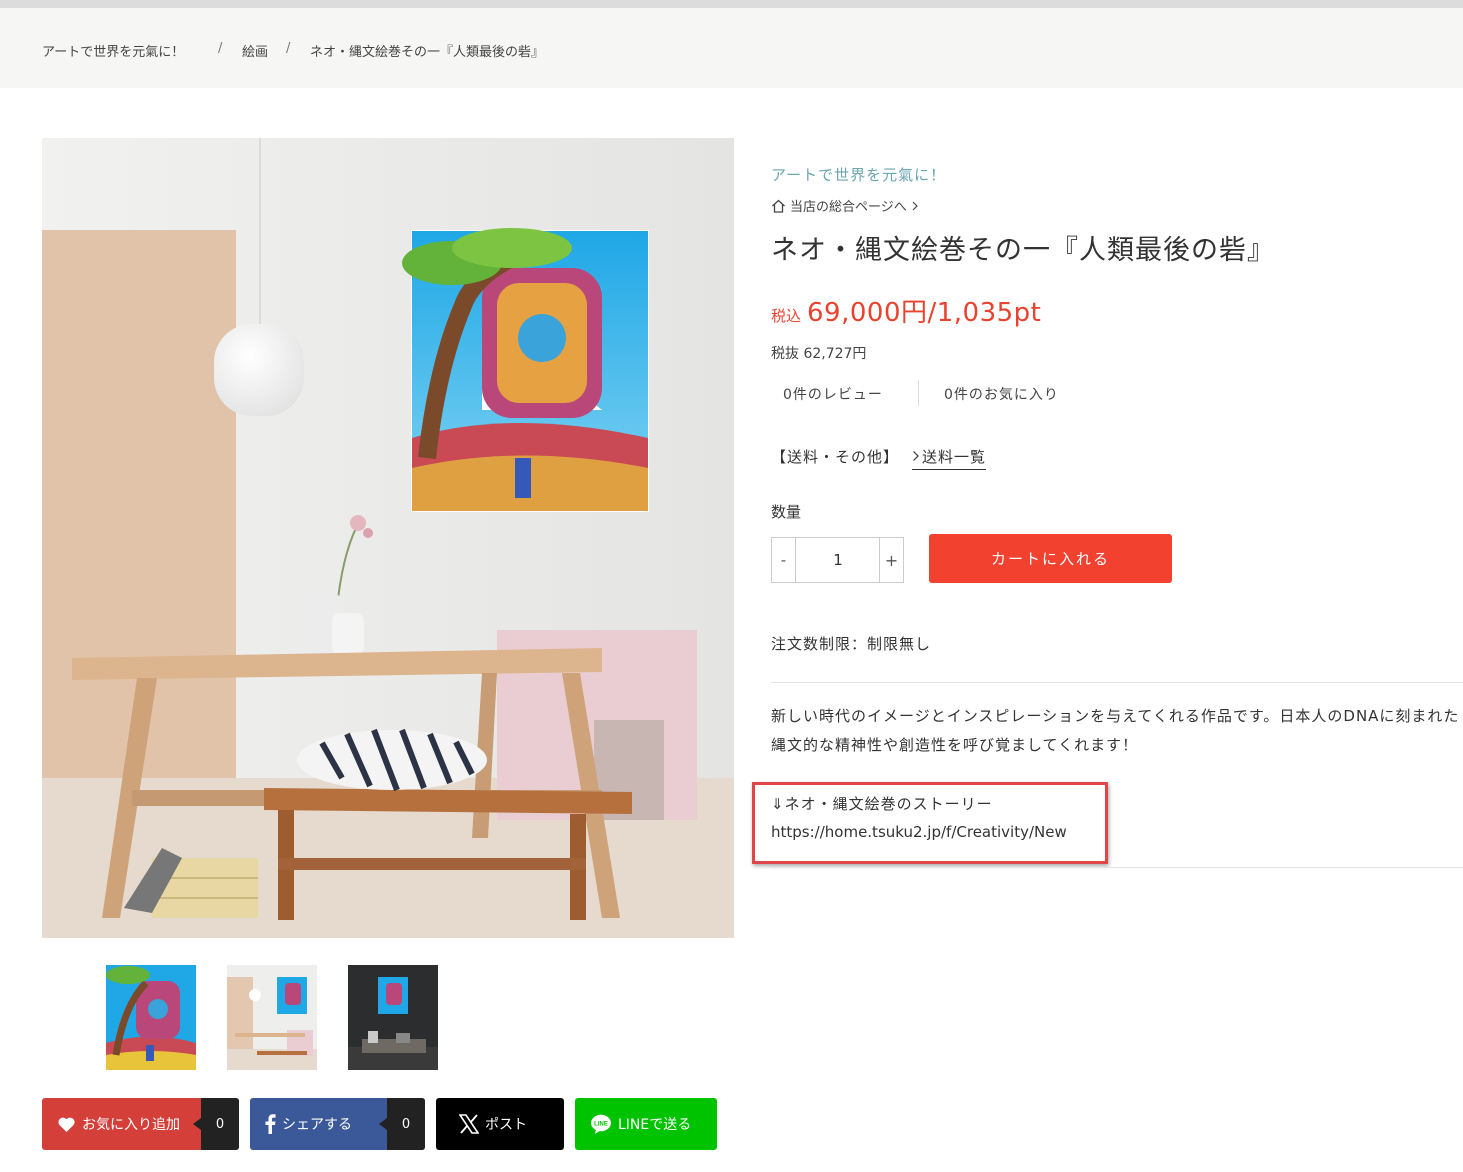 The width and height of the screenshot is (1463, 1172). Describe the element at coordinates (427, 52) in the screenshot. I see `breadcrumb-item-current: ネオ・縄文絵巻その一『人類最後の砦』` at that location.